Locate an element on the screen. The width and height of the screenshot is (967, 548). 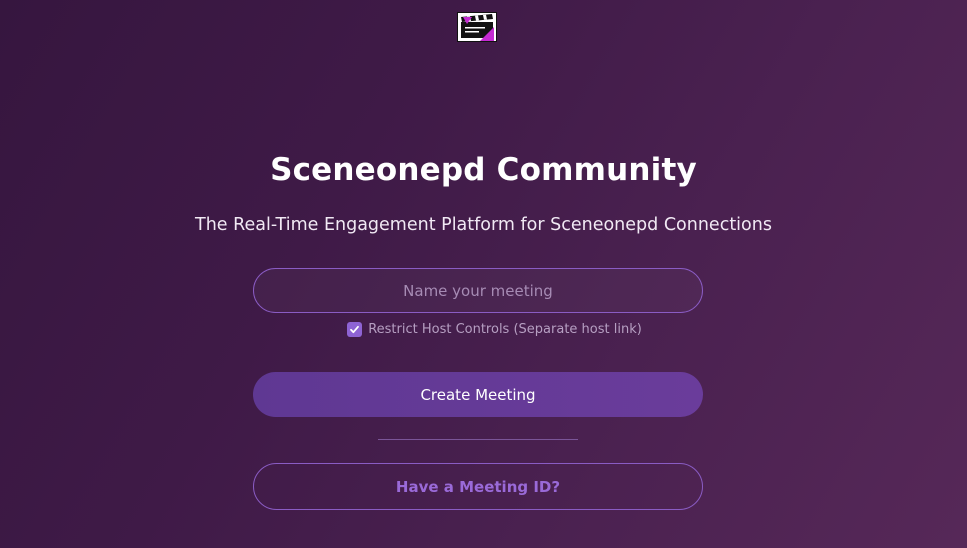
have-meeting-id-label: Have a Meeting ID? is located at coordinates (478, 486).